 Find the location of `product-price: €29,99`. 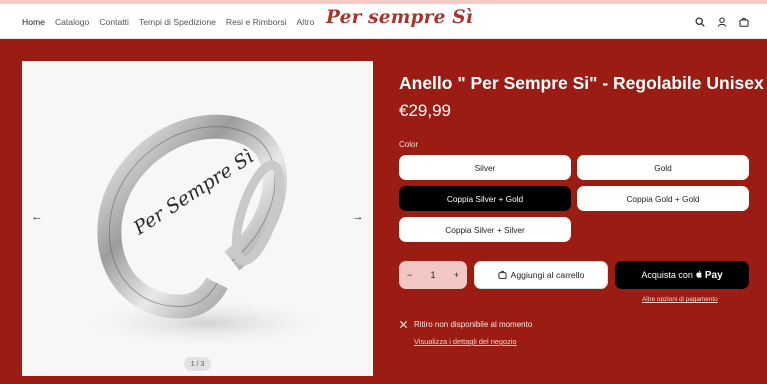

product-price: €29,99 is located at coordinates (425, 110).